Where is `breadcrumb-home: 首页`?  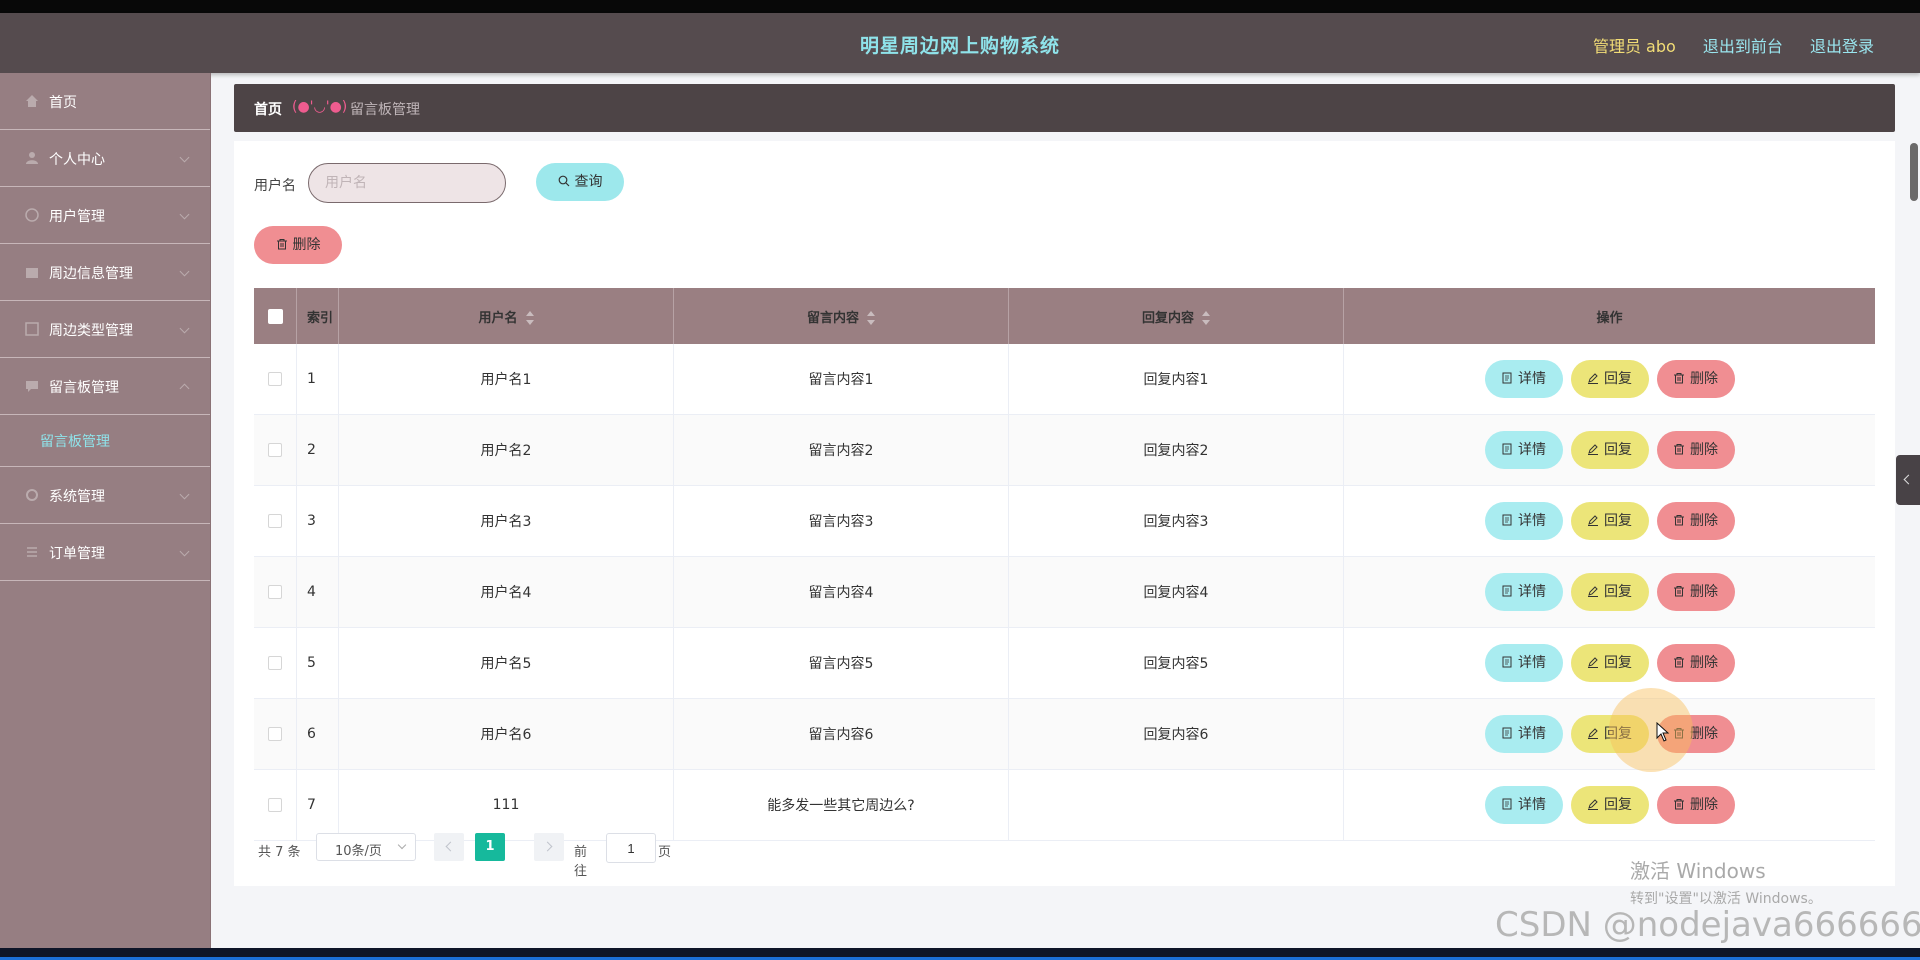 breadcrumb-home: 首页 is located at coordinates (268, 109).